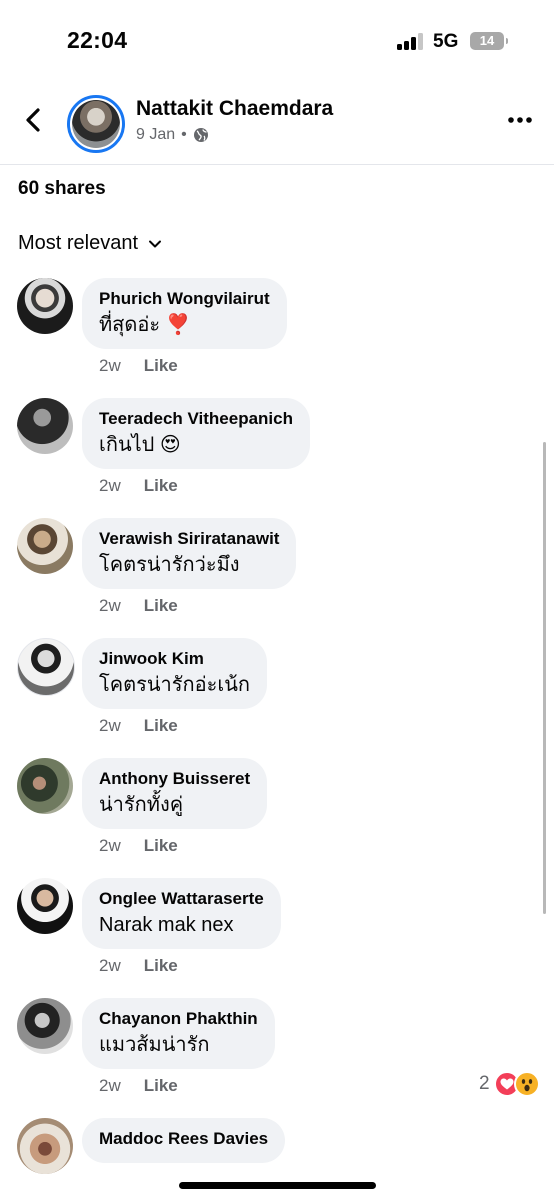  I want to click on post-date: 9 Jan, so click(156, 134).